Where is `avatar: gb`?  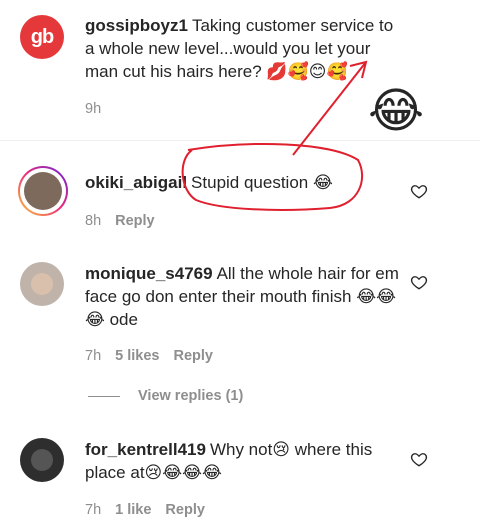
avatar: gb is located at coordinates (42, 37).